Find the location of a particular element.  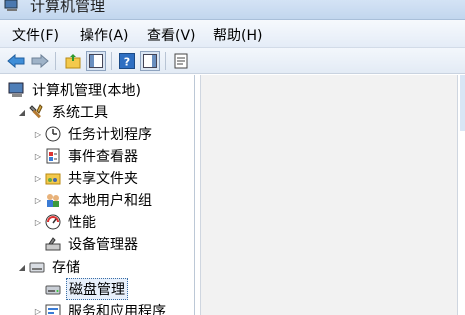

tree-item-services-applications: ▷ 服务和应用程序 is located at coordinates (100, 307).